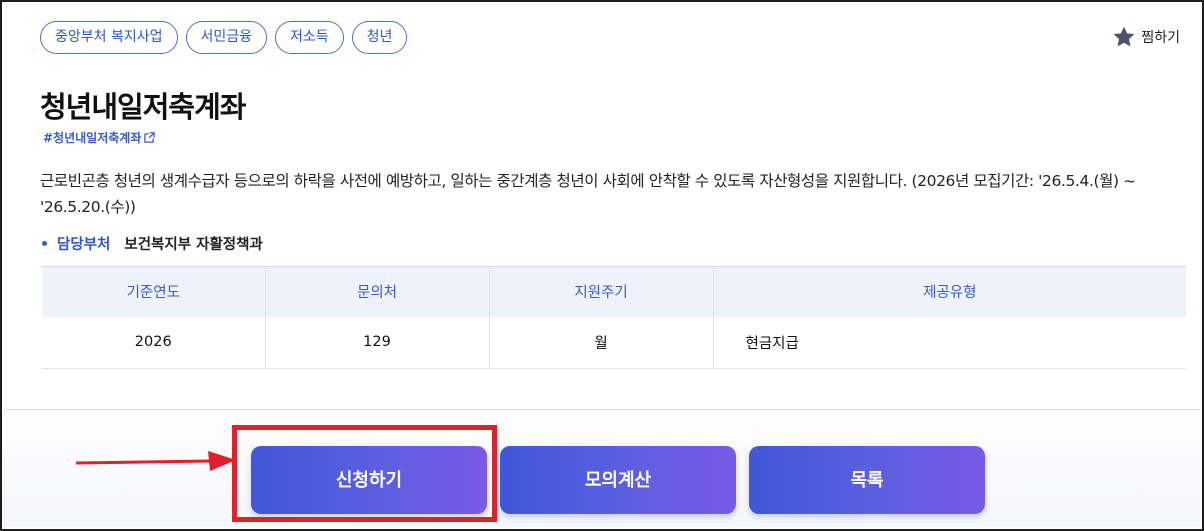 The image size is (1204, 531). What do you see at coordinates (84, 245) in the screenshot?
I see `department-label: 담당부처` at bounding box center [84, 245].